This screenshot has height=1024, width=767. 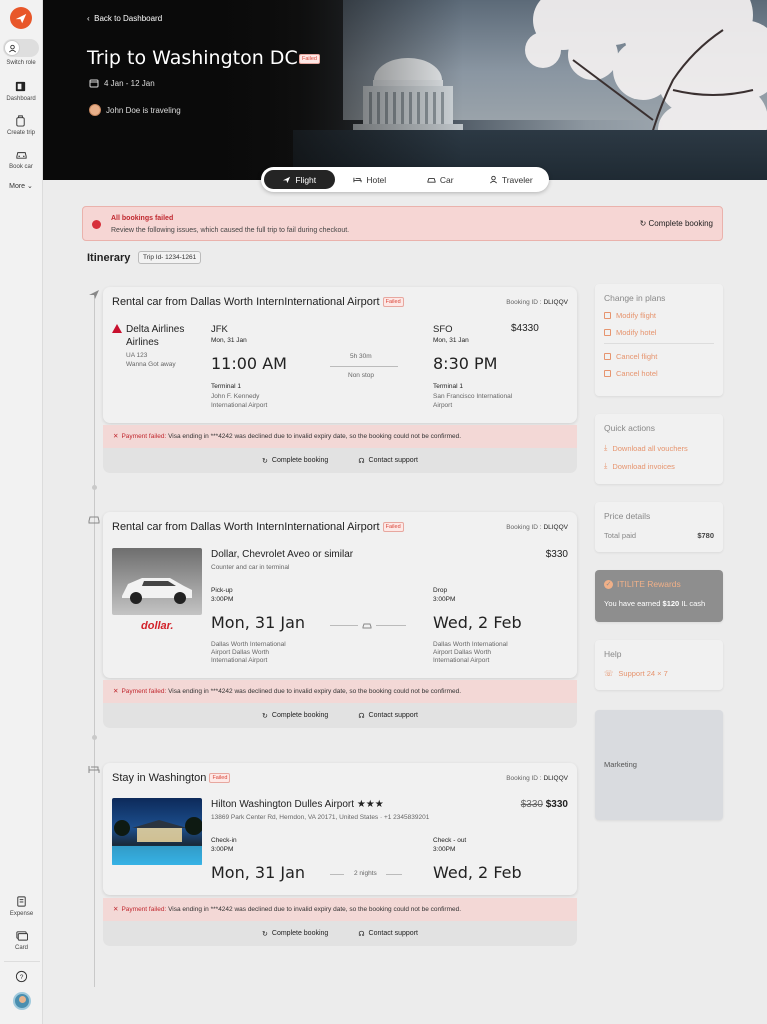 I want to click on tab-traveler: Traveler, so click(x=511, y=179).